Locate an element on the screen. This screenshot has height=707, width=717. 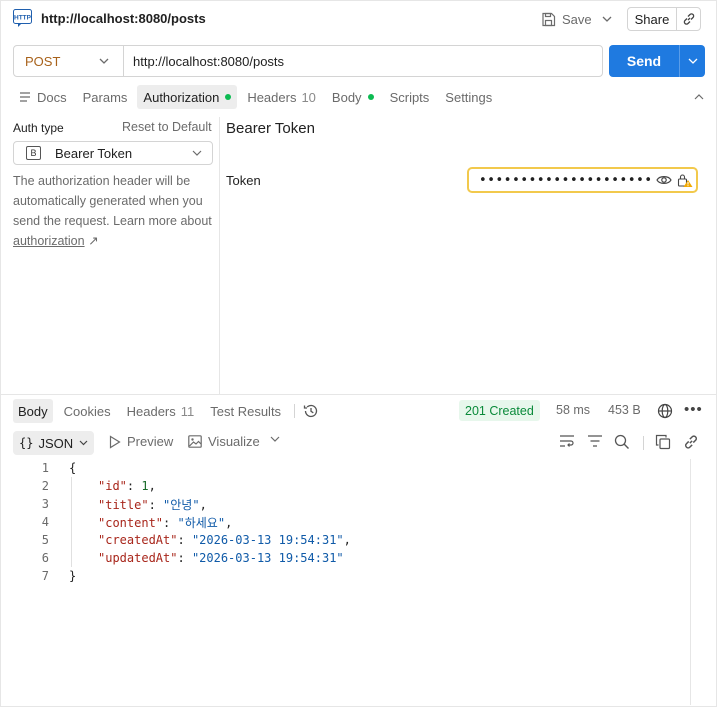
response-tab-cookies-label: Cookies is located at coordinates (87, 411).